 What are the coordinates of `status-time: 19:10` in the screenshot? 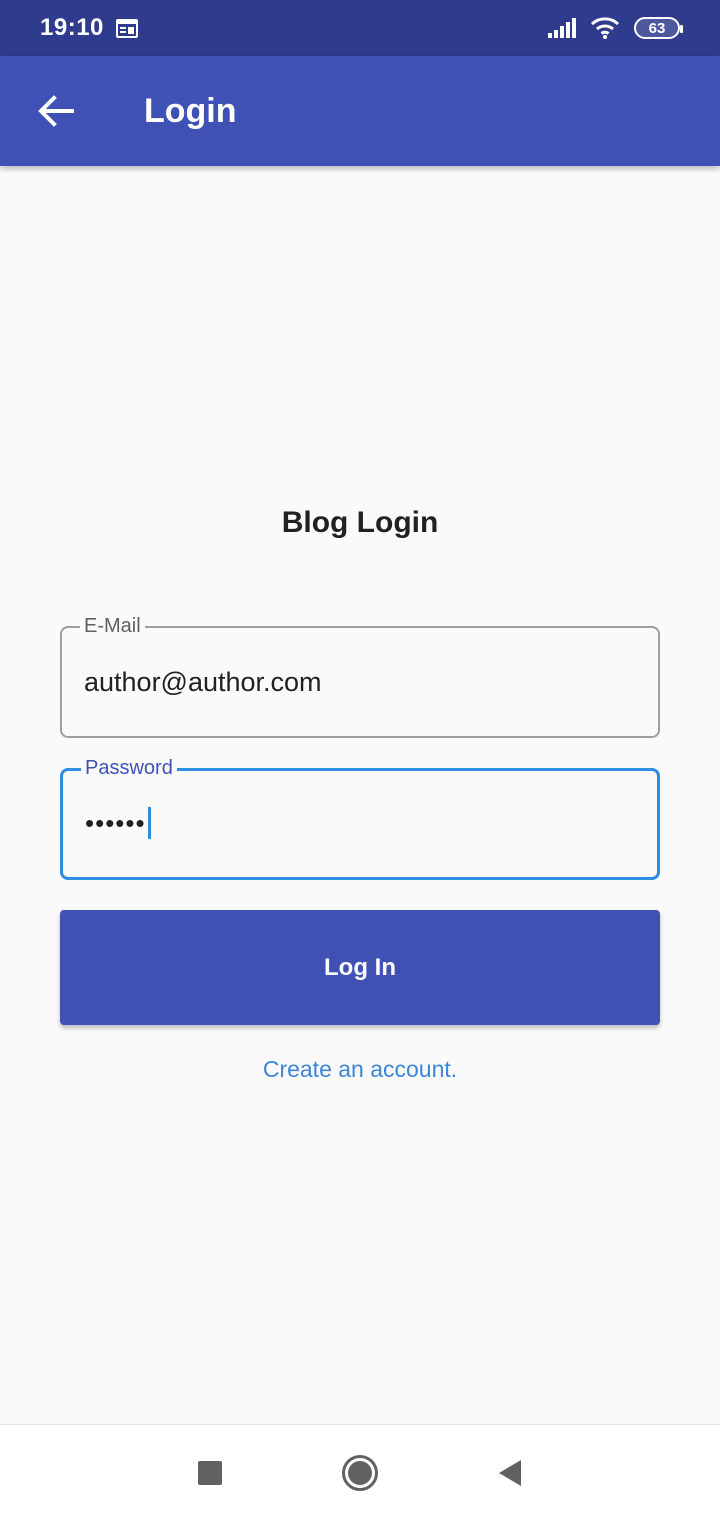 It's located at (72, 27).